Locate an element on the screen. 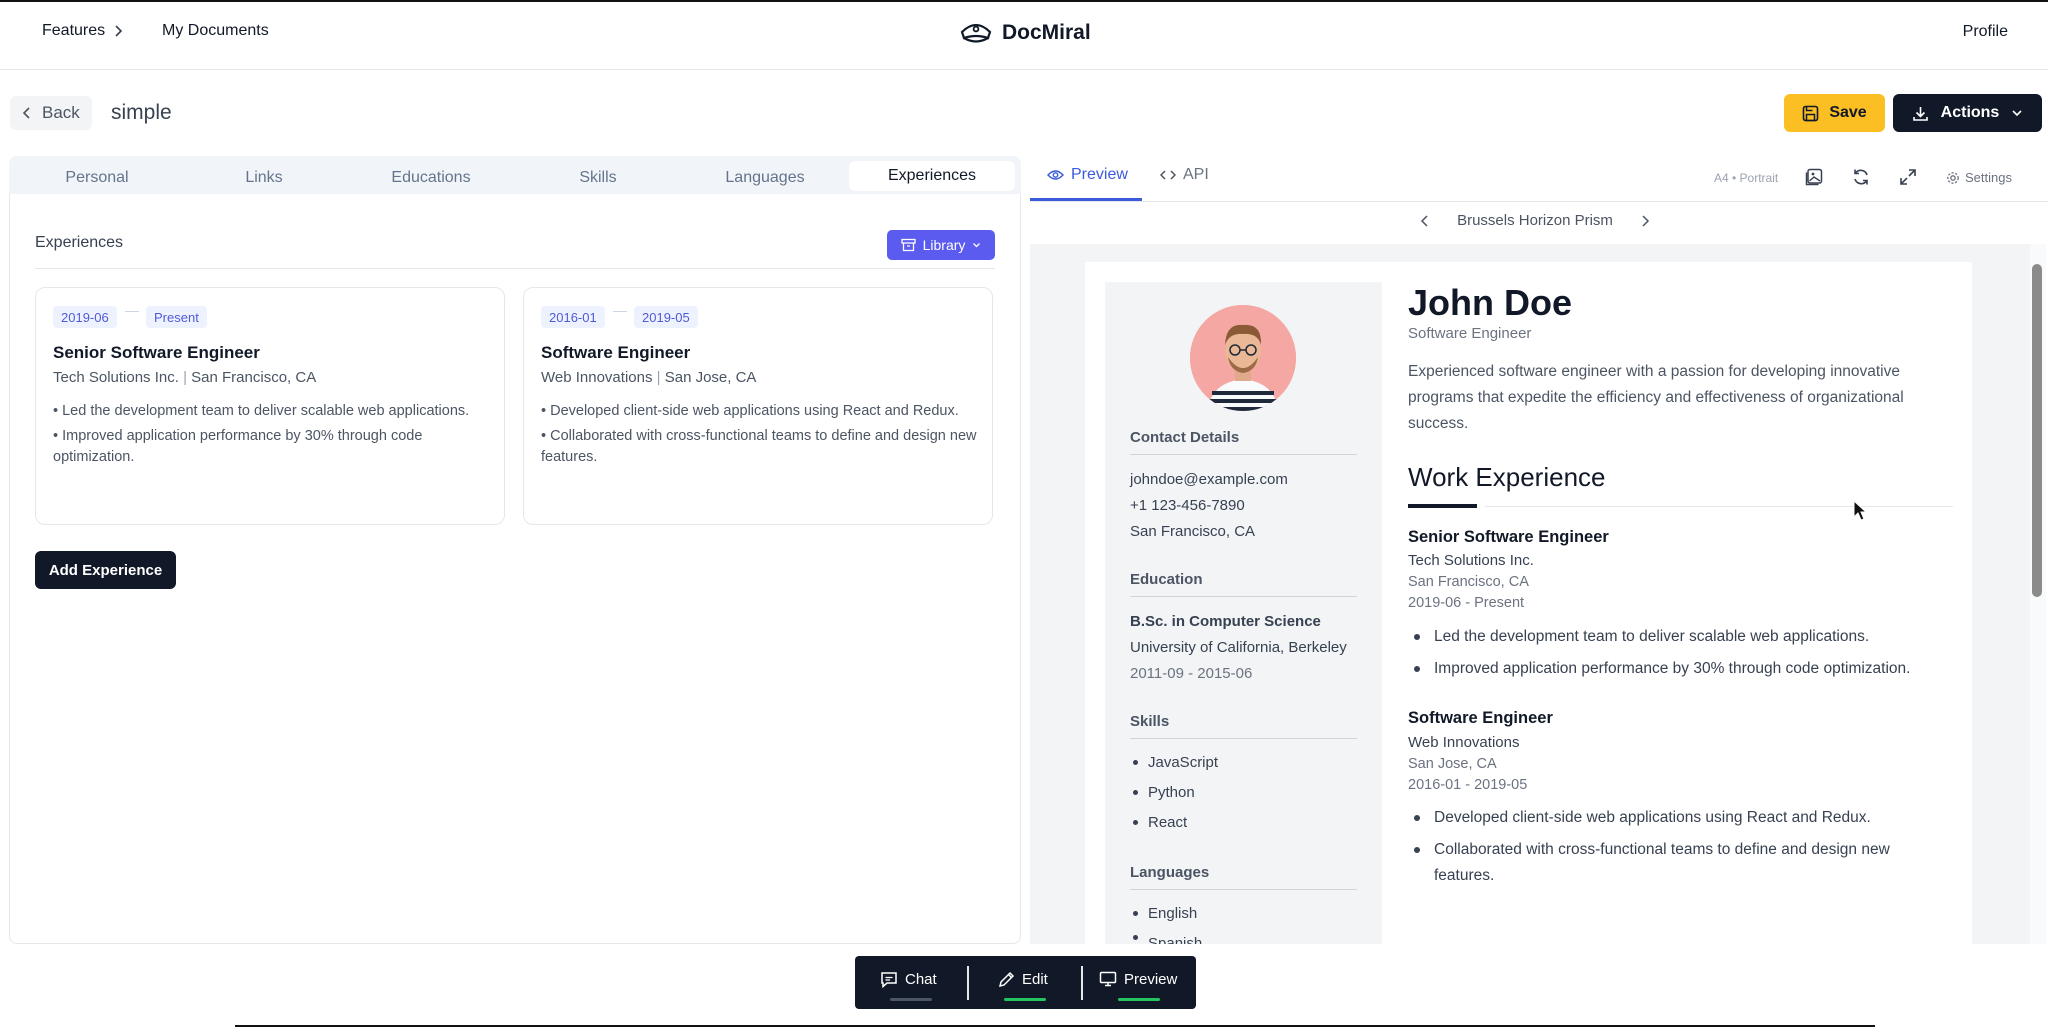  mouse-cursor-icon is located at coordinates (1860, 511).